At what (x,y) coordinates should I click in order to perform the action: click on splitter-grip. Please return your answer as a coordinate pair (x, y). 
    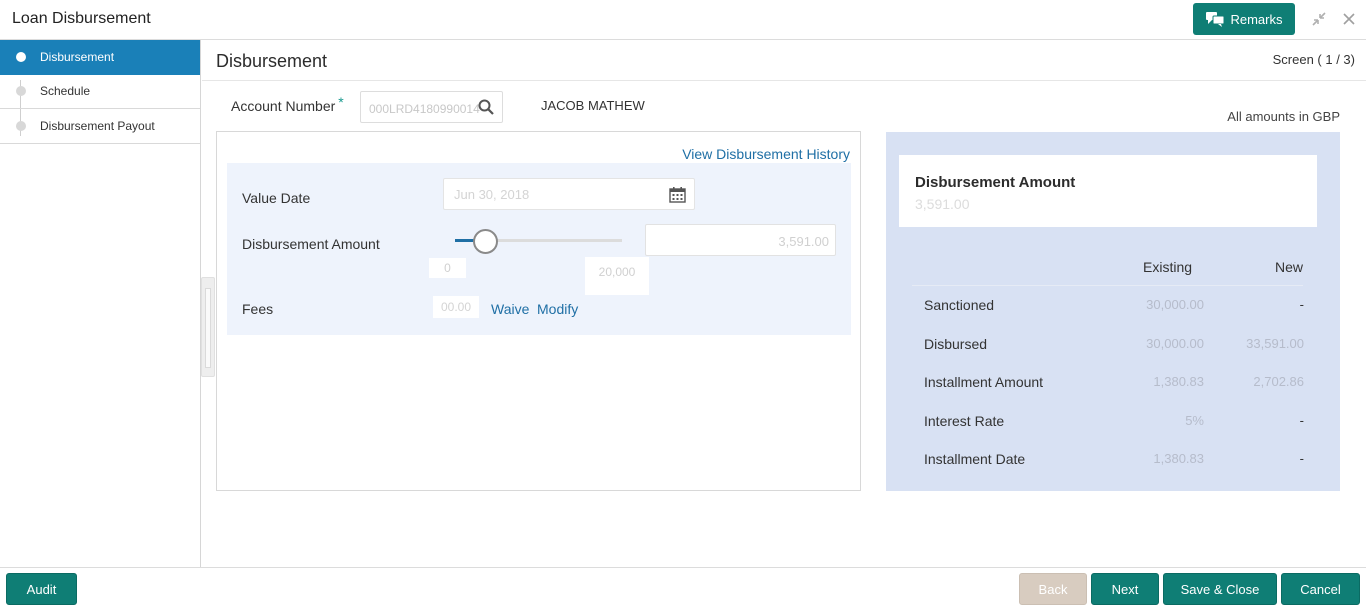
    Looking at the image, I should click on (208, 328).